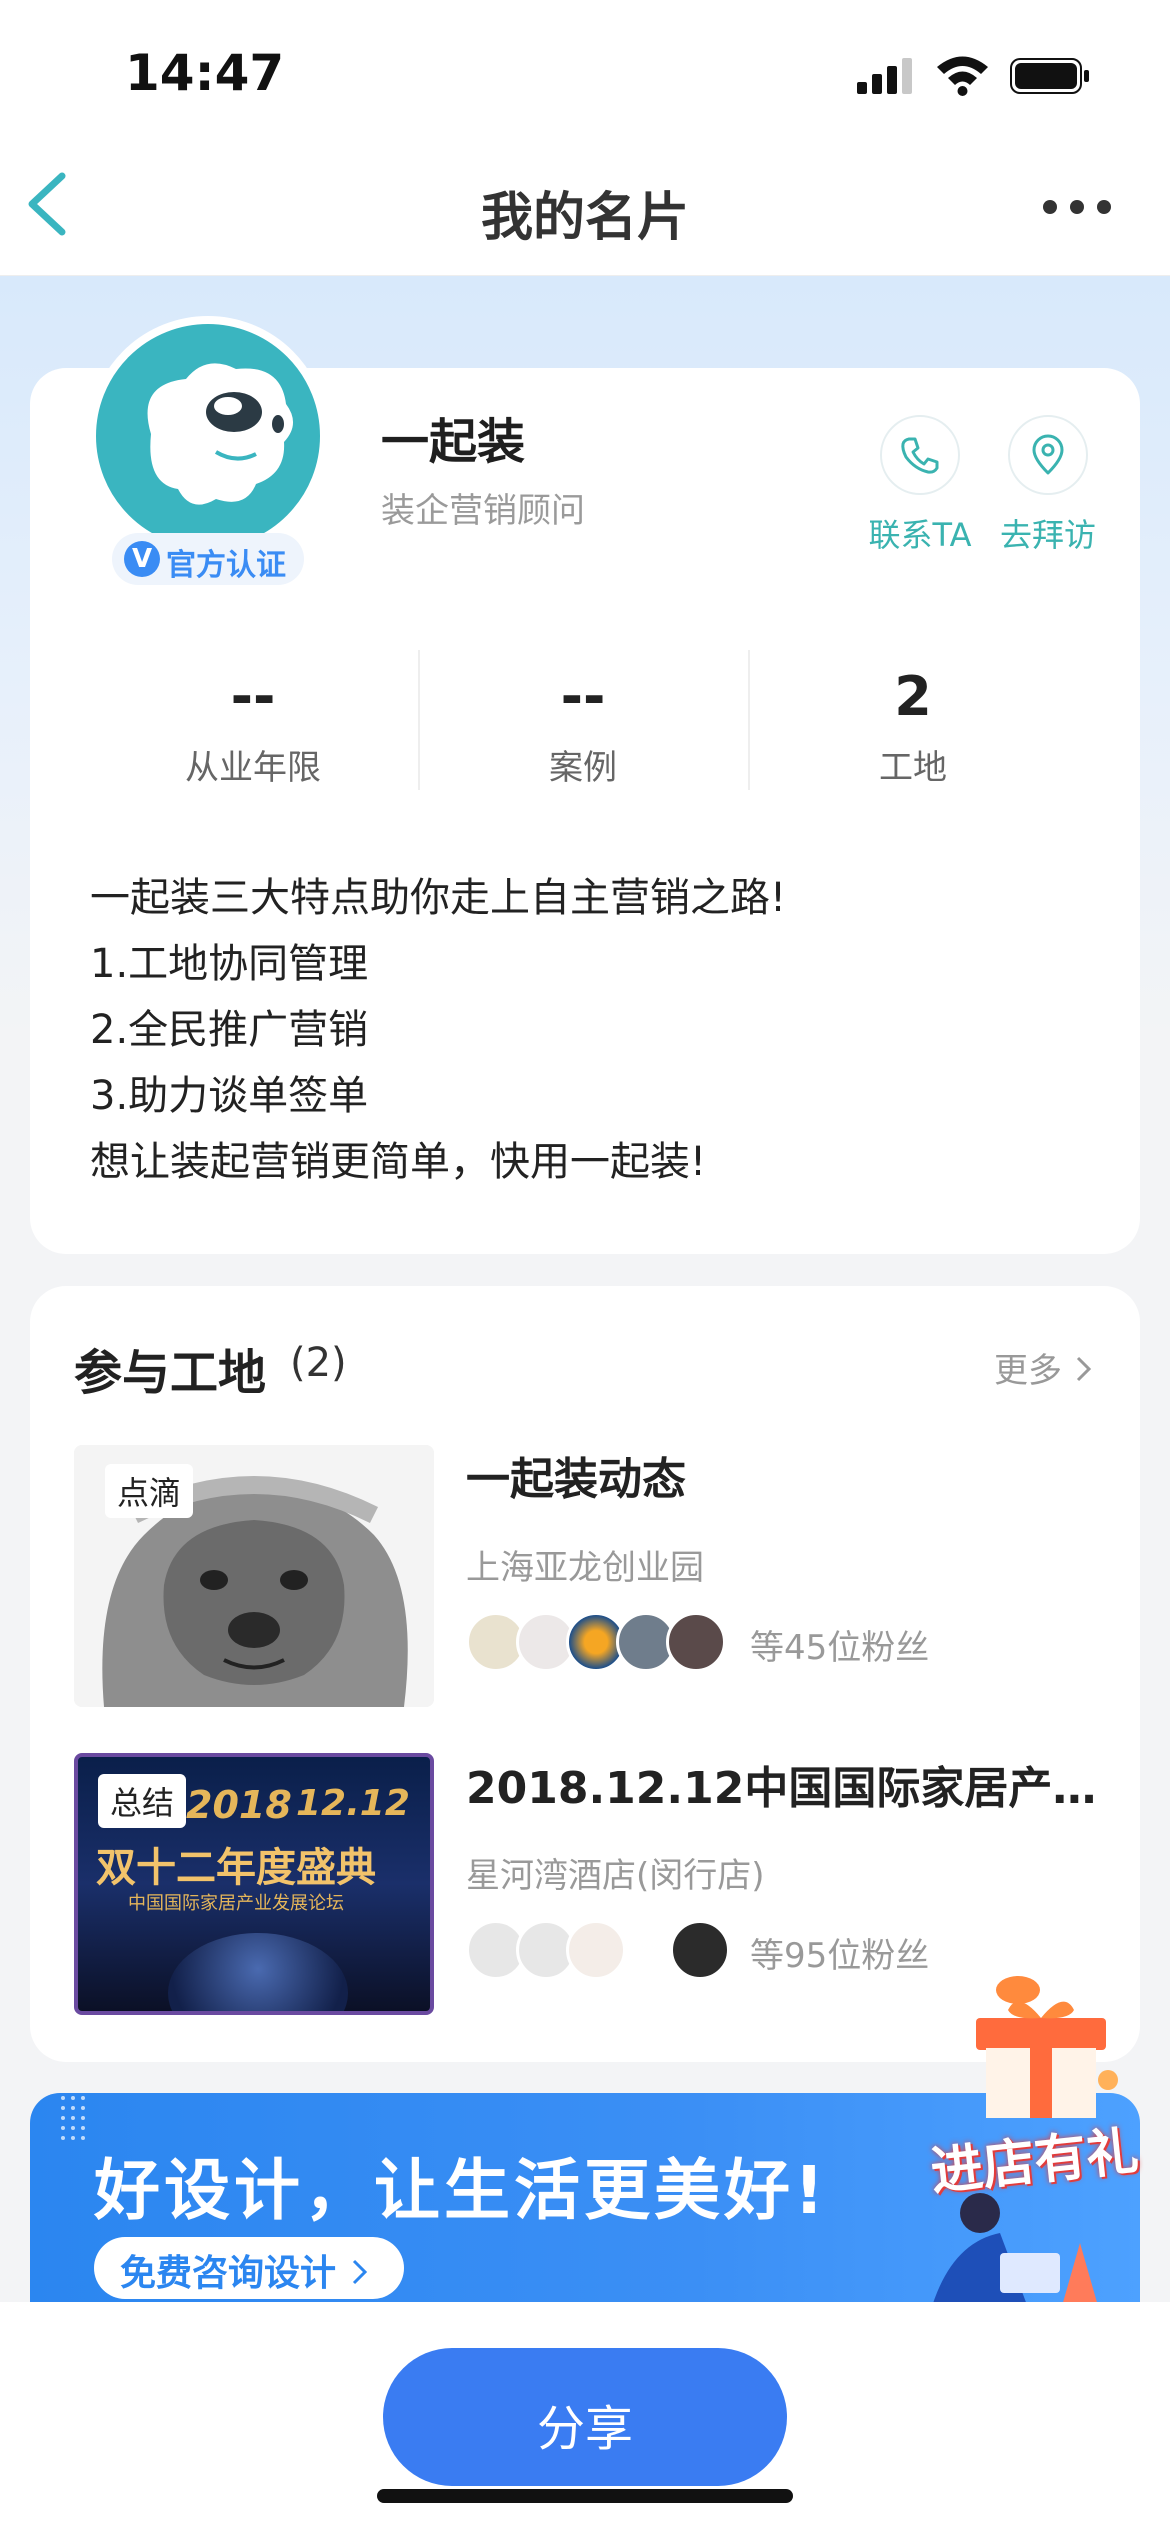 Image resolution: width=1170 pixels, height=2532 pixels. I want to click on fans-count: 等95位粉丝, so click(840, 1956).